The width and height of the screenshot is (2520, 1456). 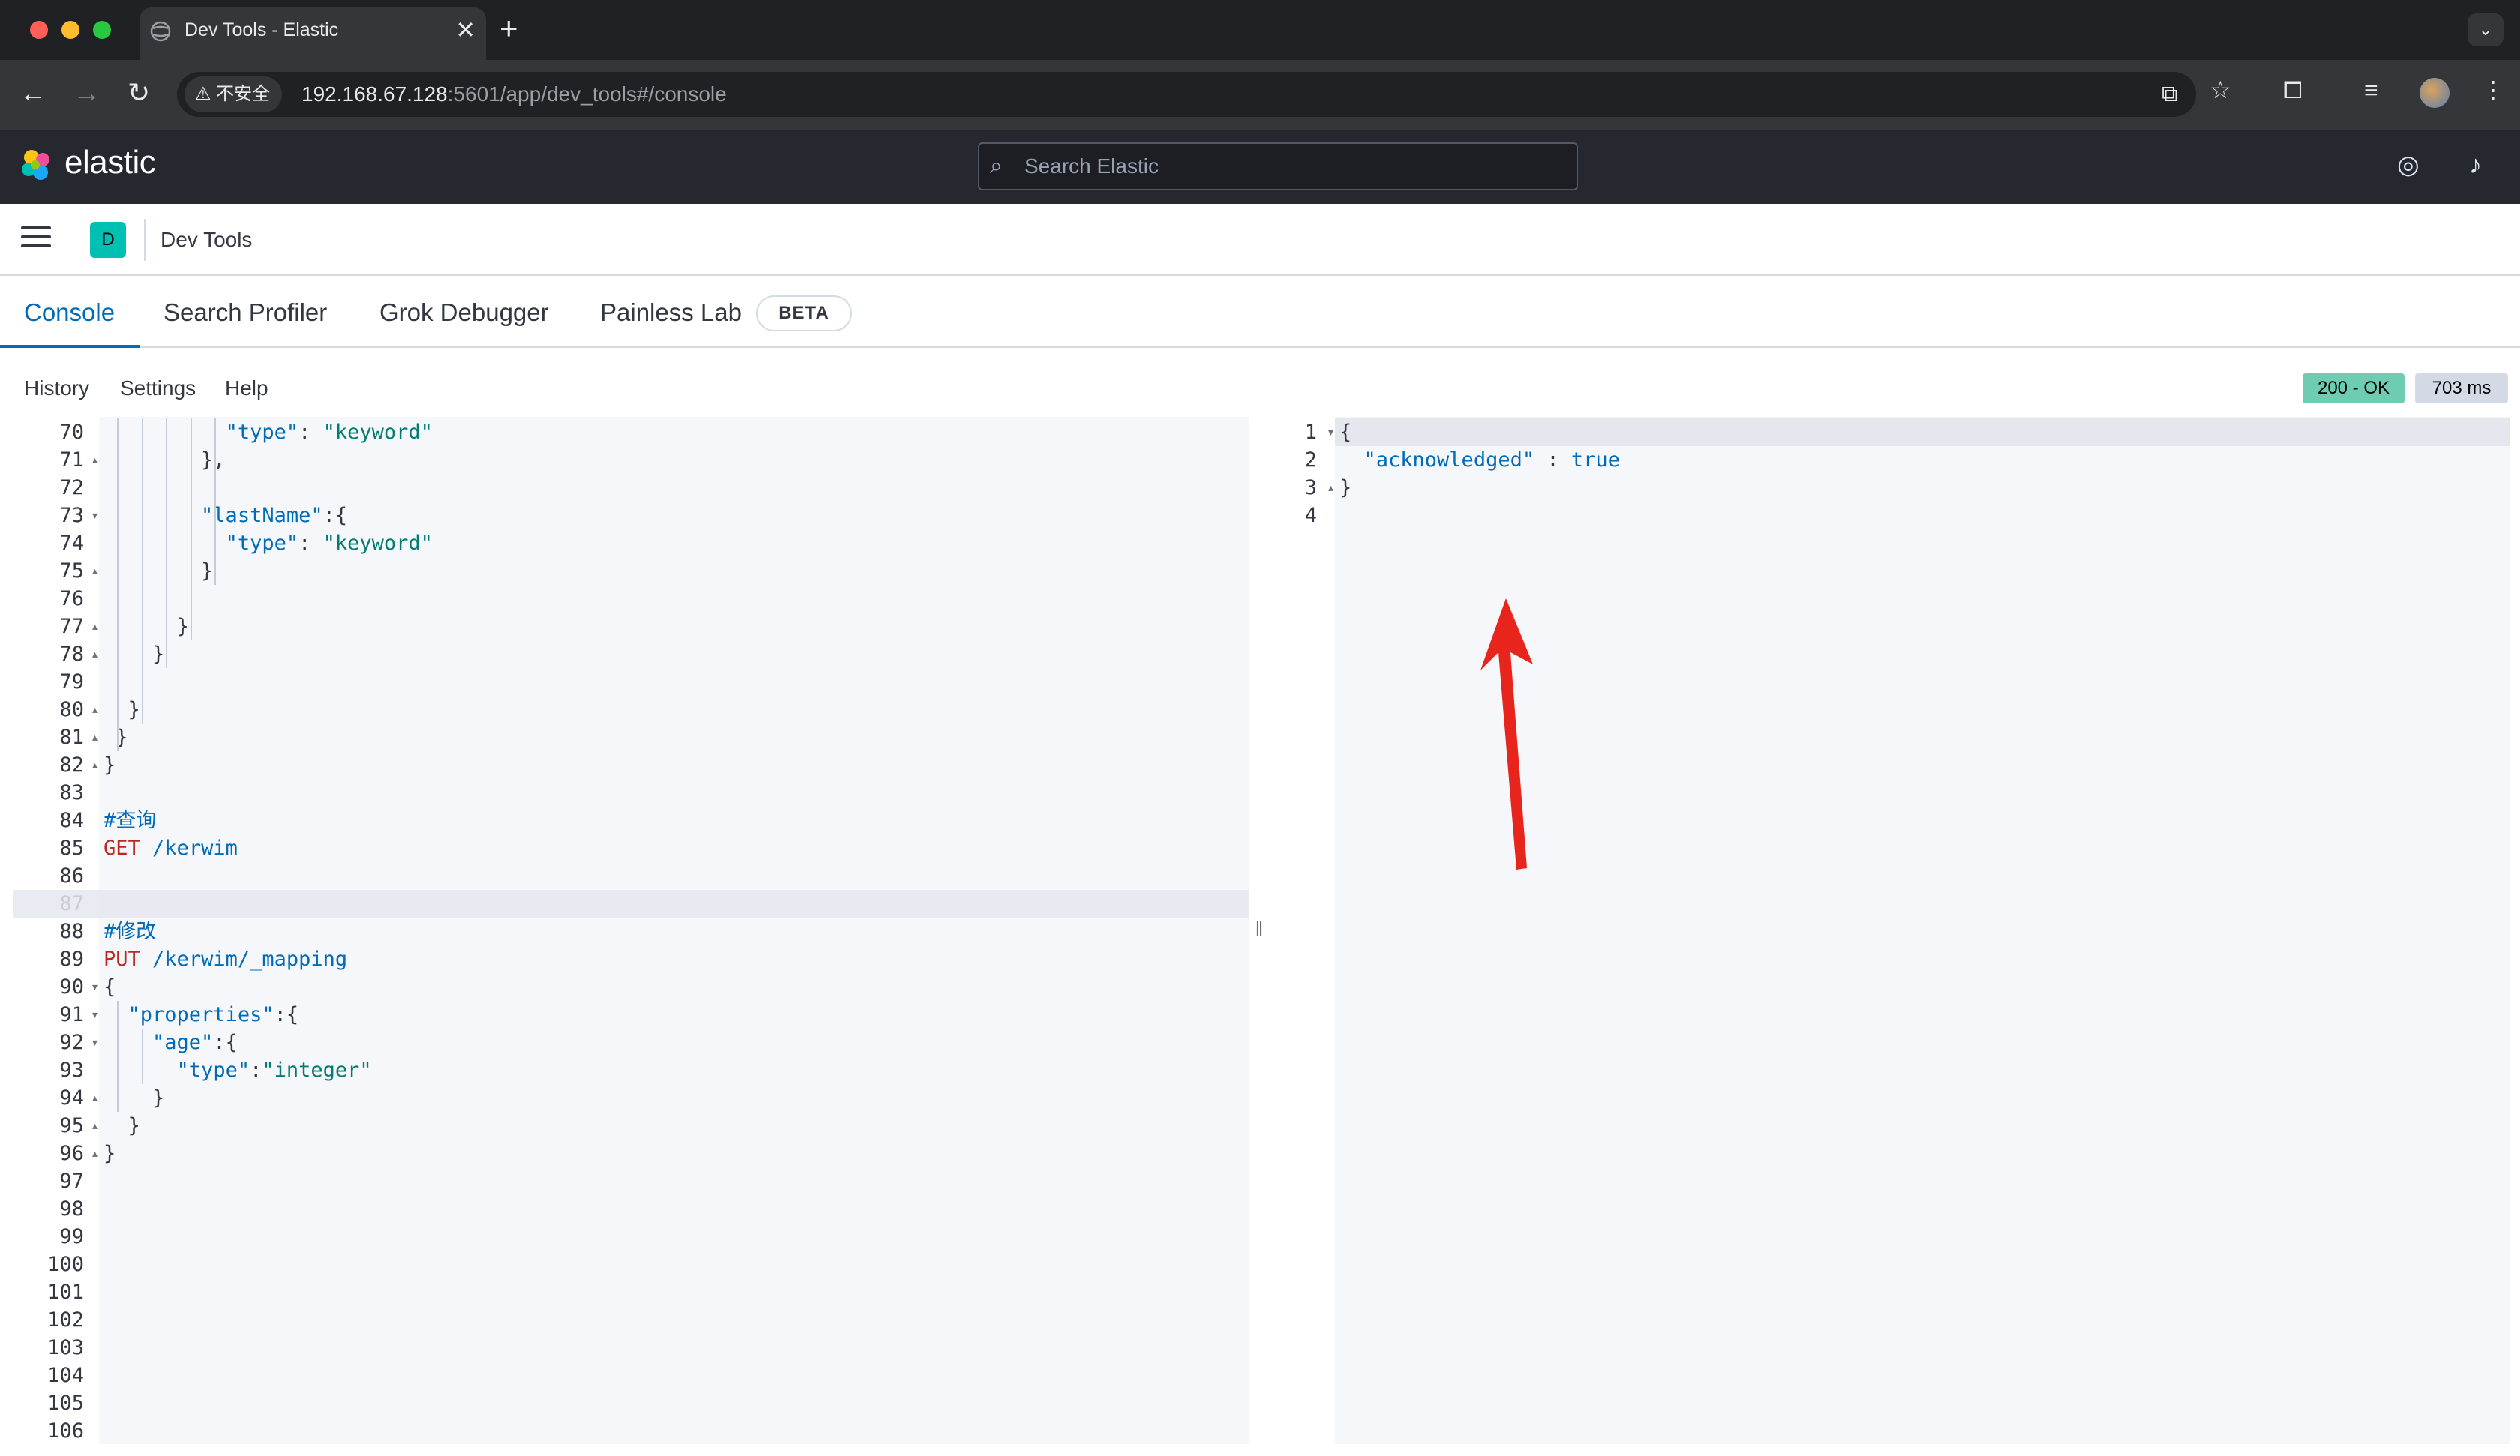 What do you see at coordinates (33, 93) in the screenshot?
I see `back-icon: ←` at bounding box center [33, 93].